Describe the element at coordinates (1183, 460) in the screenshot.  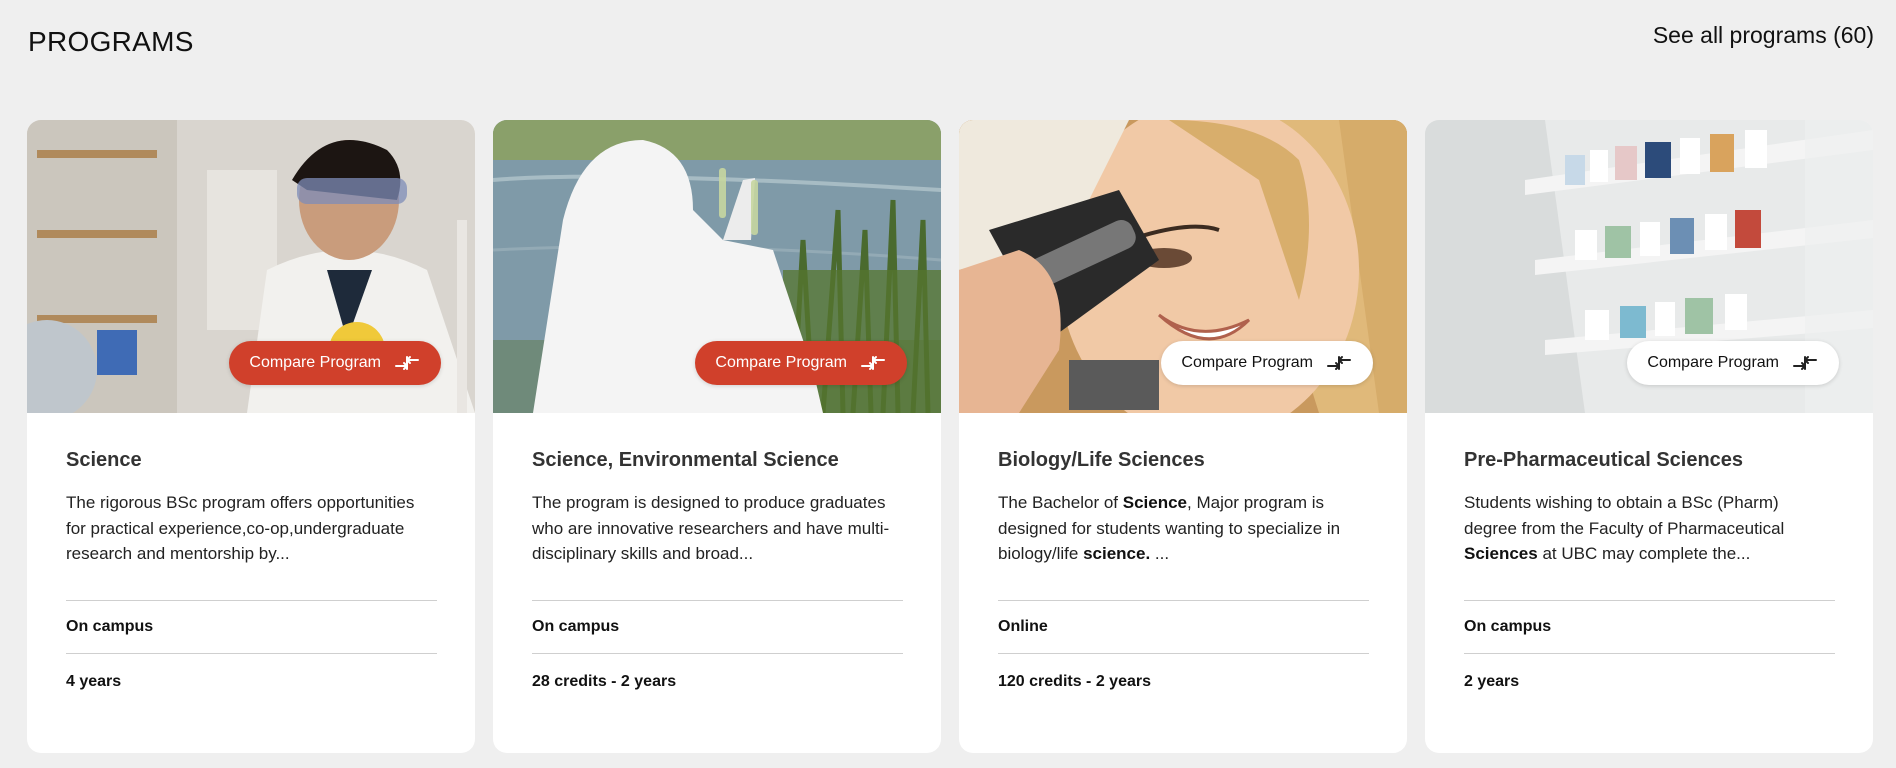
I see `program-title: Biology/Life Sciences` at that location.